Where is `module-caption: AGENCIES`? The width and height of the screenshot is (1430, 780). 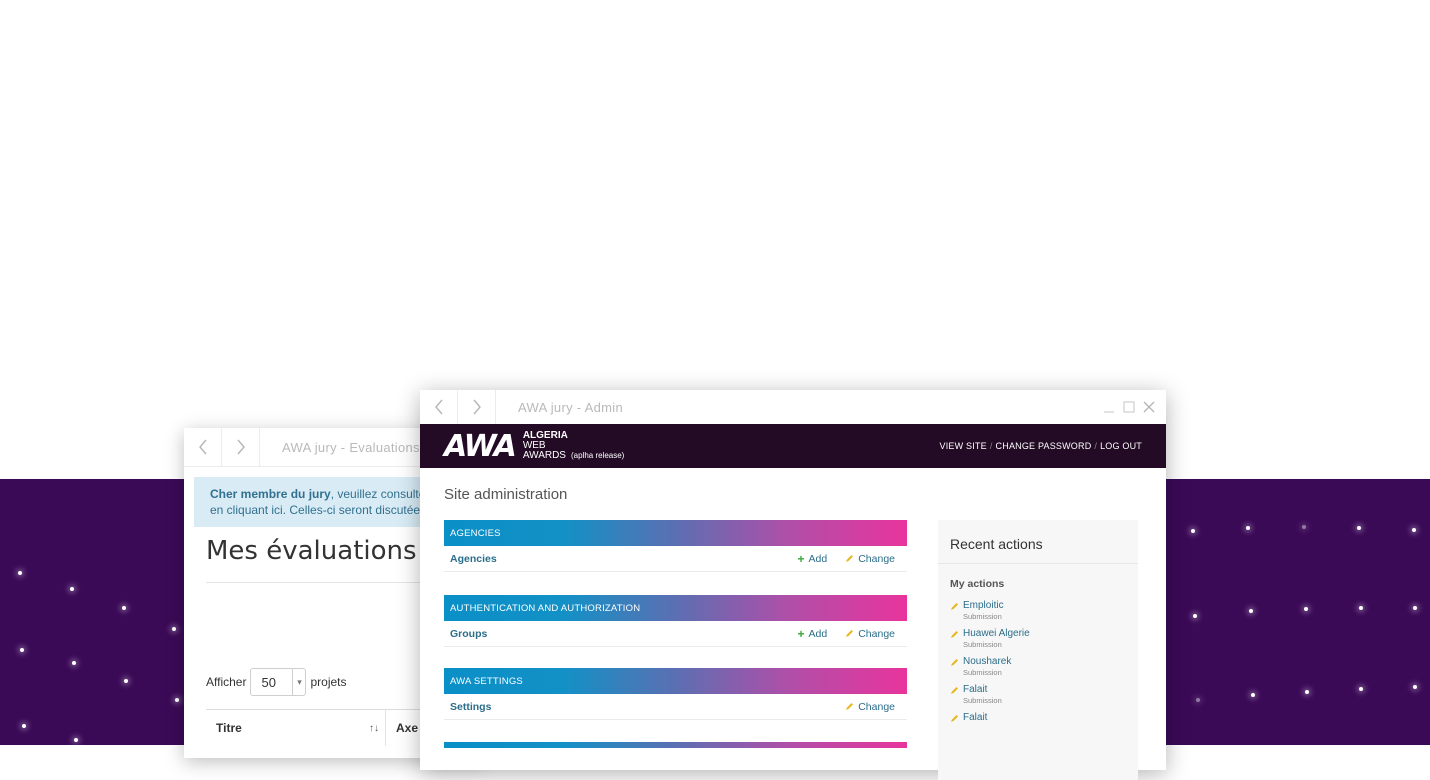 module-caption: AGENCIES is located at coordinates (675, 533).